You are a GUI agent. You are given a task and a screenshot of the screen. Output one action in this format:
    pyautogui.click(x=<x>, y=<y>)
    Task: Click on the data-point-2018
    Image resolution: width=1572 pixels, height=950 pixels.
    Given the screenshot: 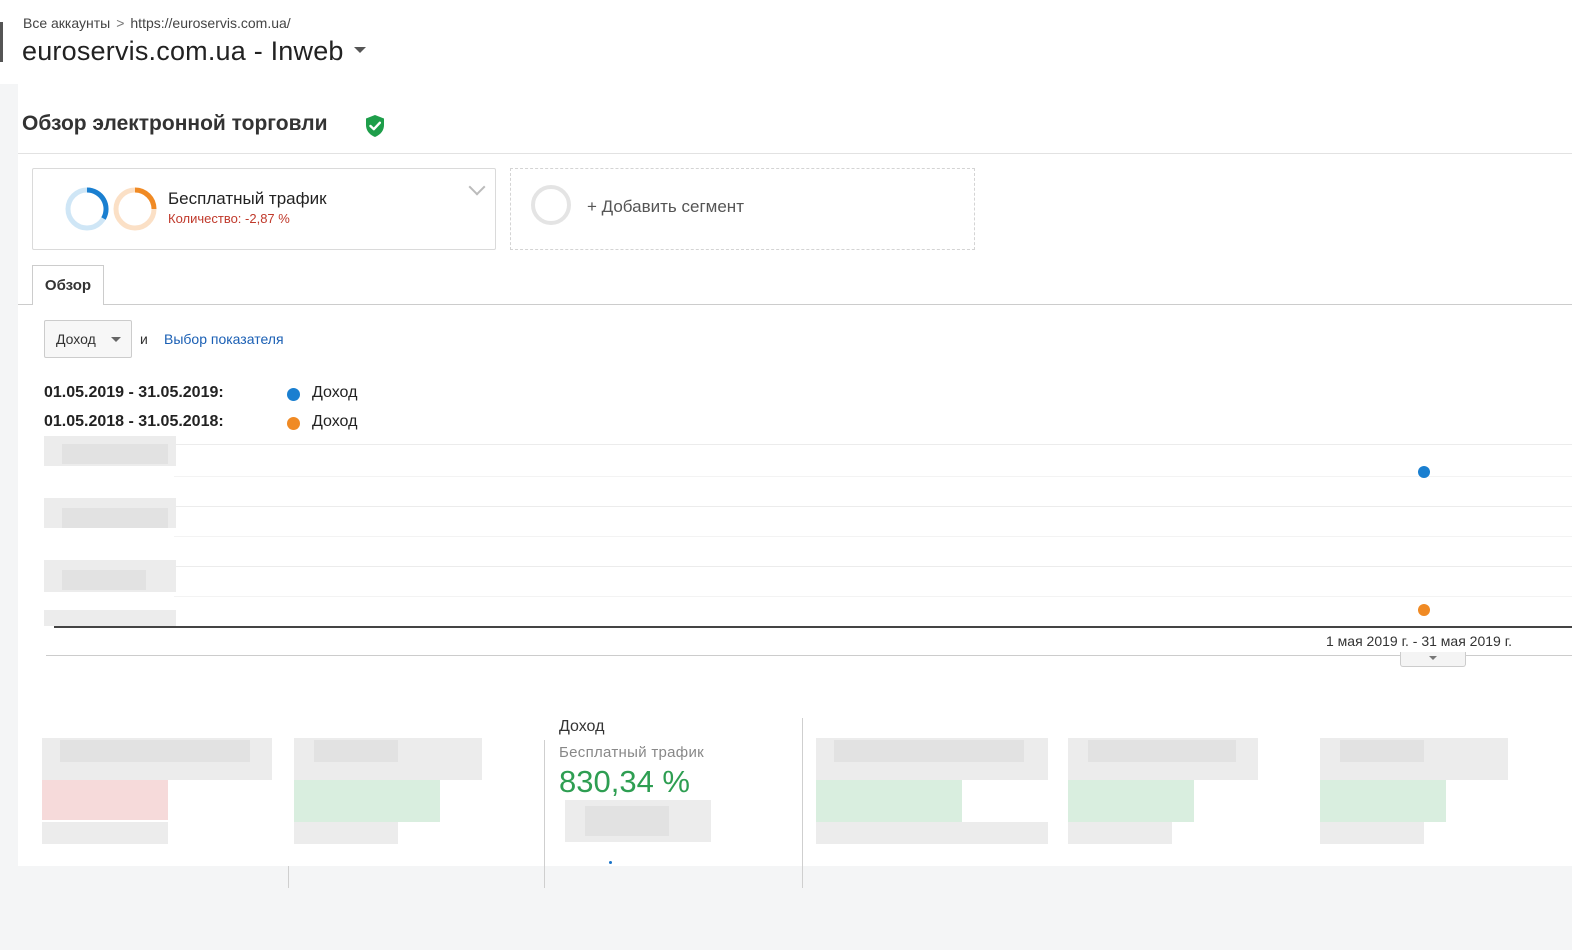 What is the action you would take?
    pyautogui.click(x=1424, y=610)
    